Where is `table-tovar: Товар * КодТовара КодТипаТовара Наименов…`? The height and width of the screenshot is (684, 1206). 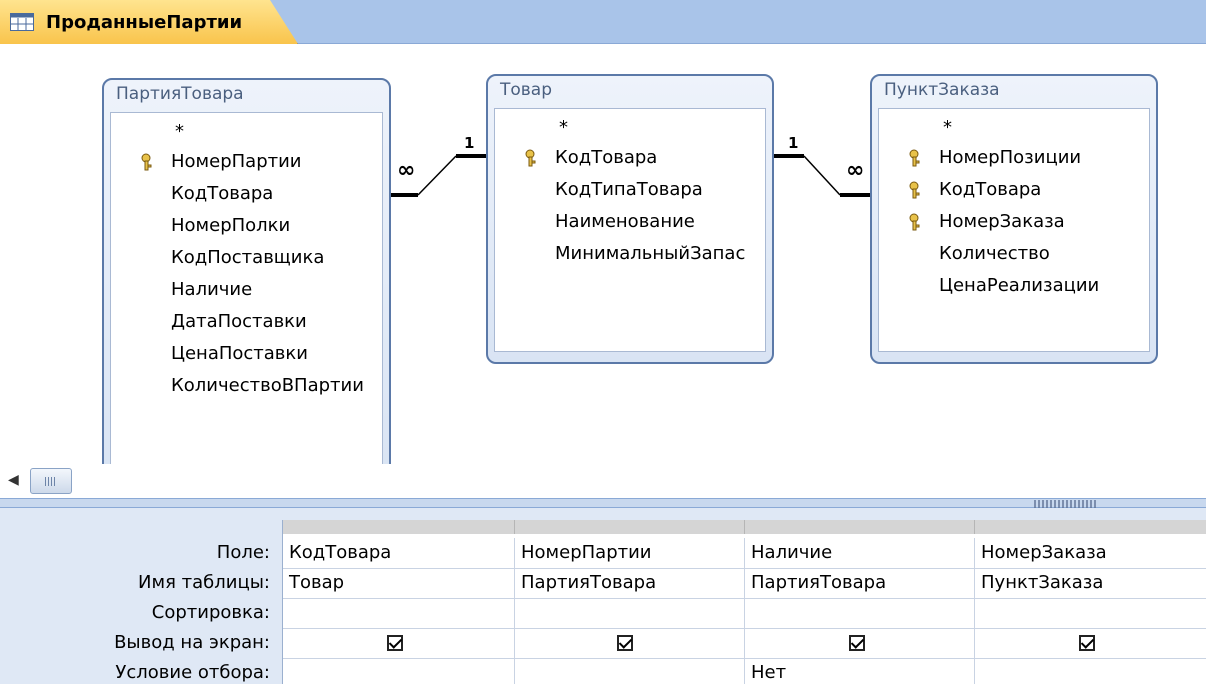 table-tovar: Товар * КодТовара КодТипаТовара Наименов… is located at coordinates (630, 219).